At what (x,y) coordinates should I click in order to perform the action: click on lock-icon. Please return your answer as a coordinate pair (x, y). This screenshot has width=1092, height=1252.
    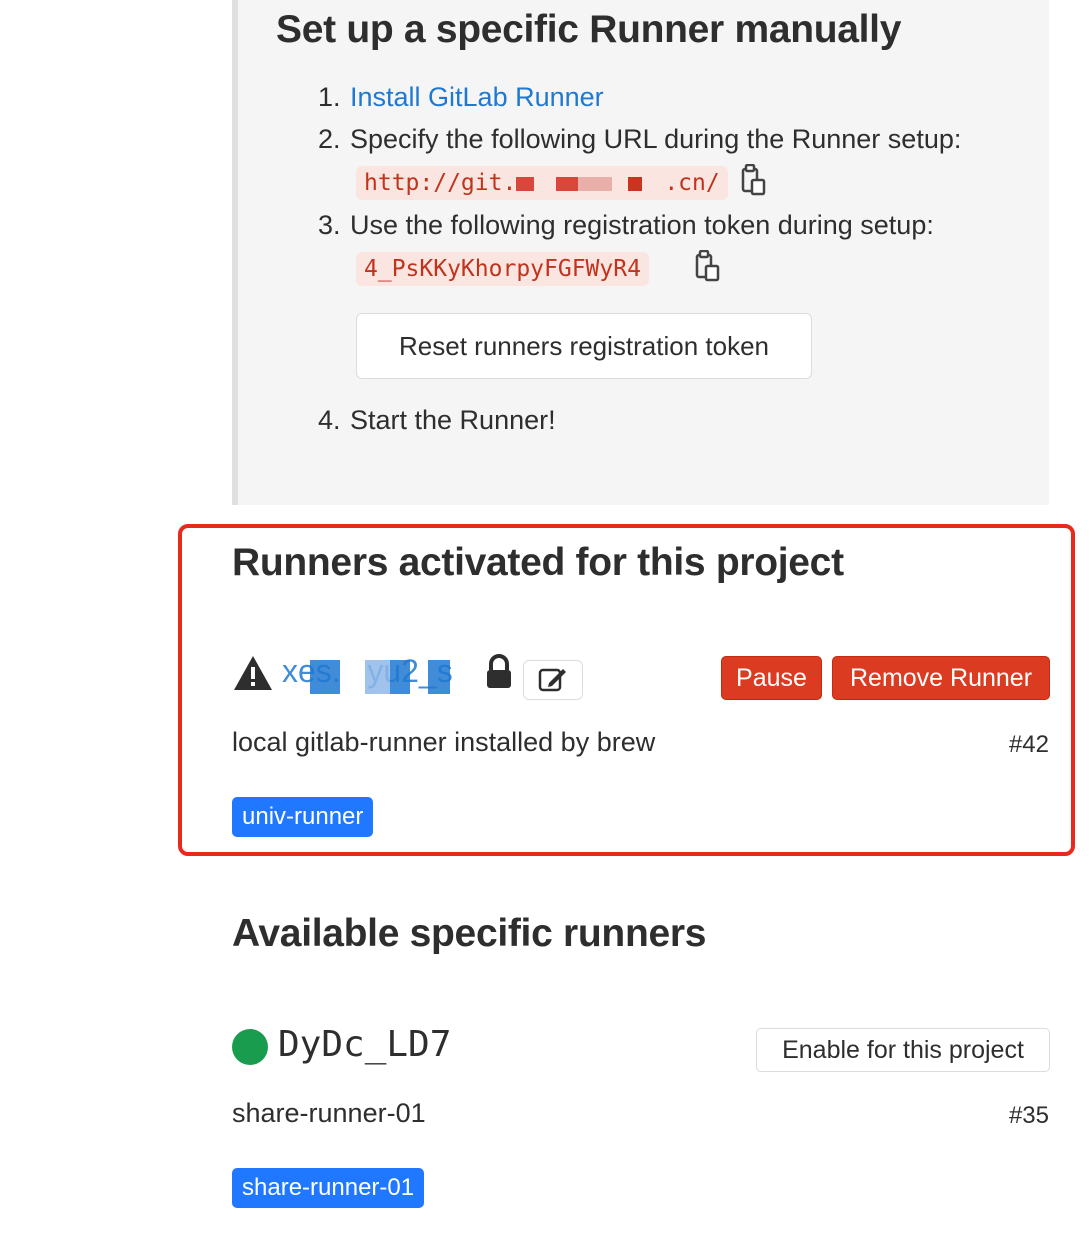
    Looking at the image, I should click on (499, 674).